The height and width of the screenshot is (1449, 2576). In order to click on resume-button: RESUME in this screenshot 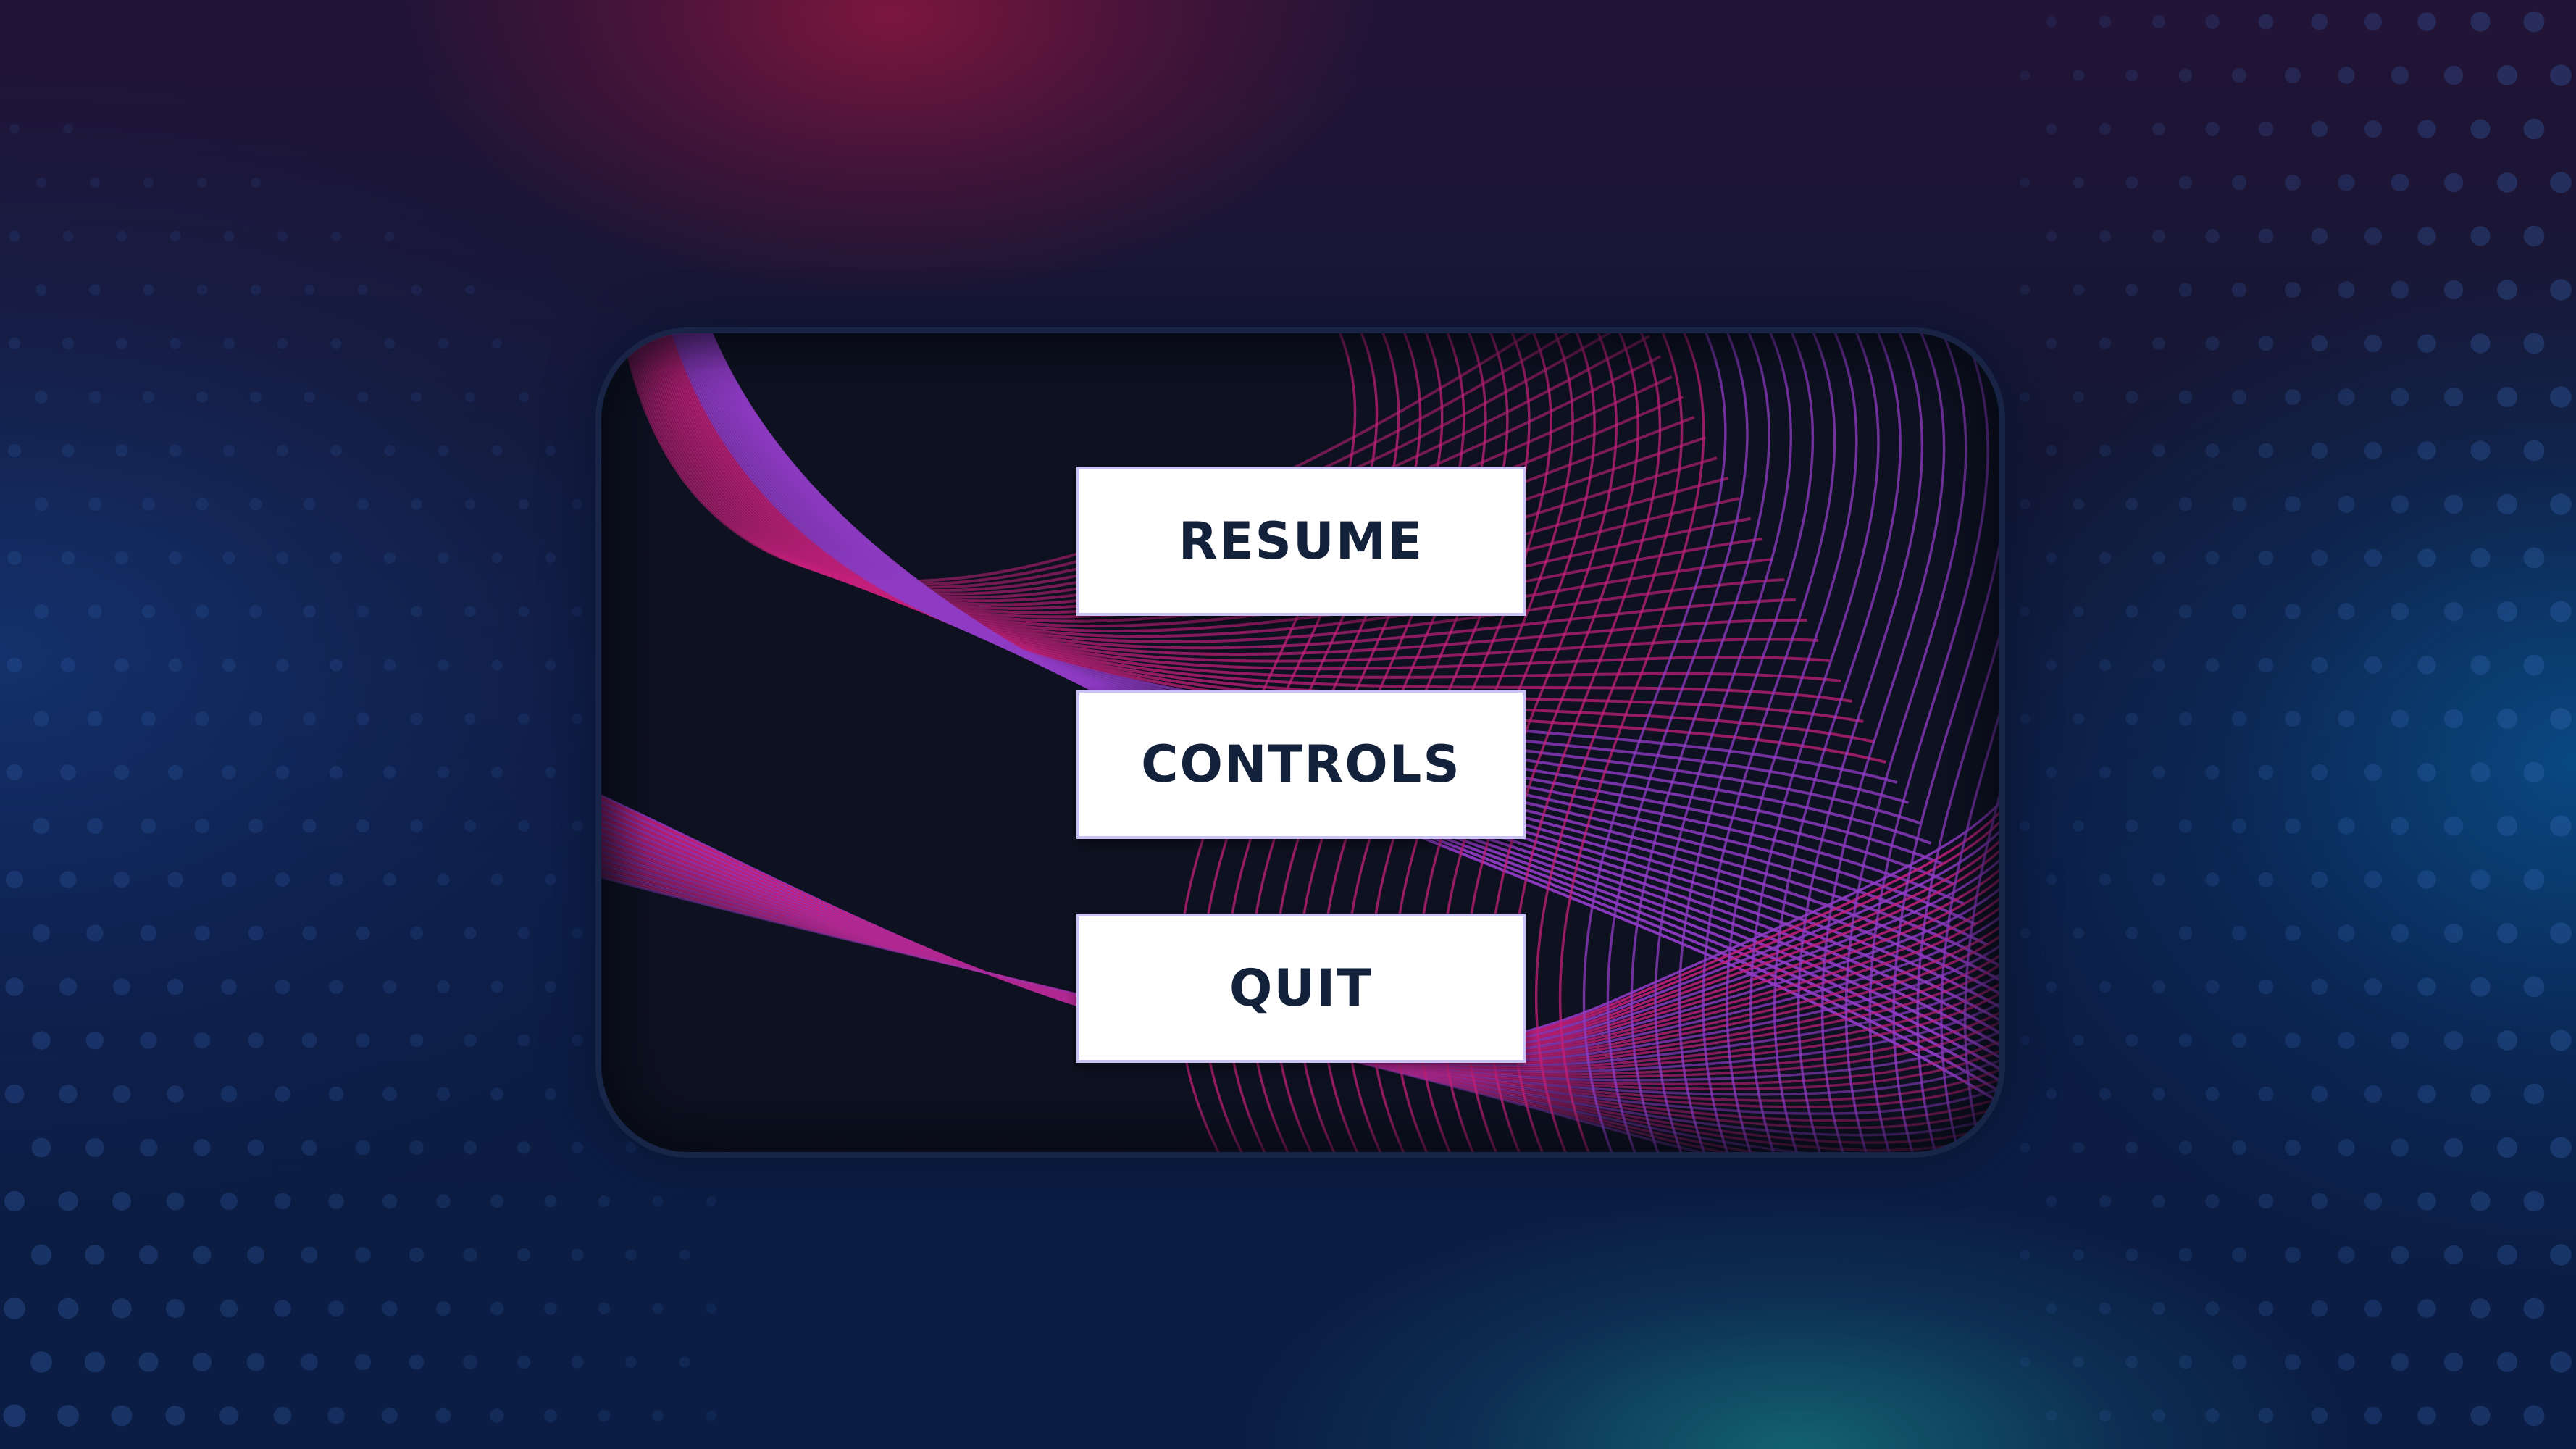, I will do `click(1301, 542)`.